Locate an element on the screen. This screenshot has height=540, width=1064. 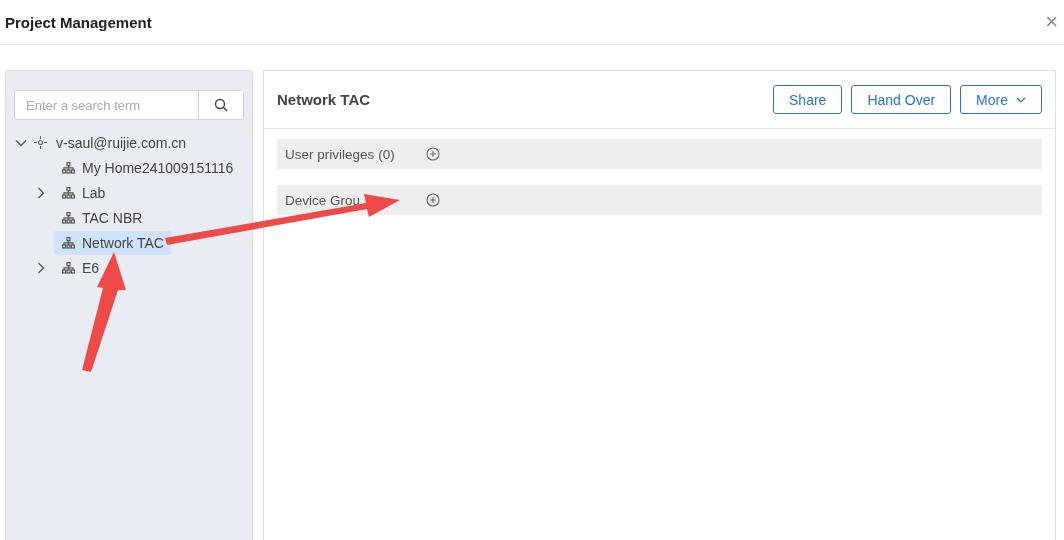
tree-item: TAC NBR is located at coordinates (98, 217).